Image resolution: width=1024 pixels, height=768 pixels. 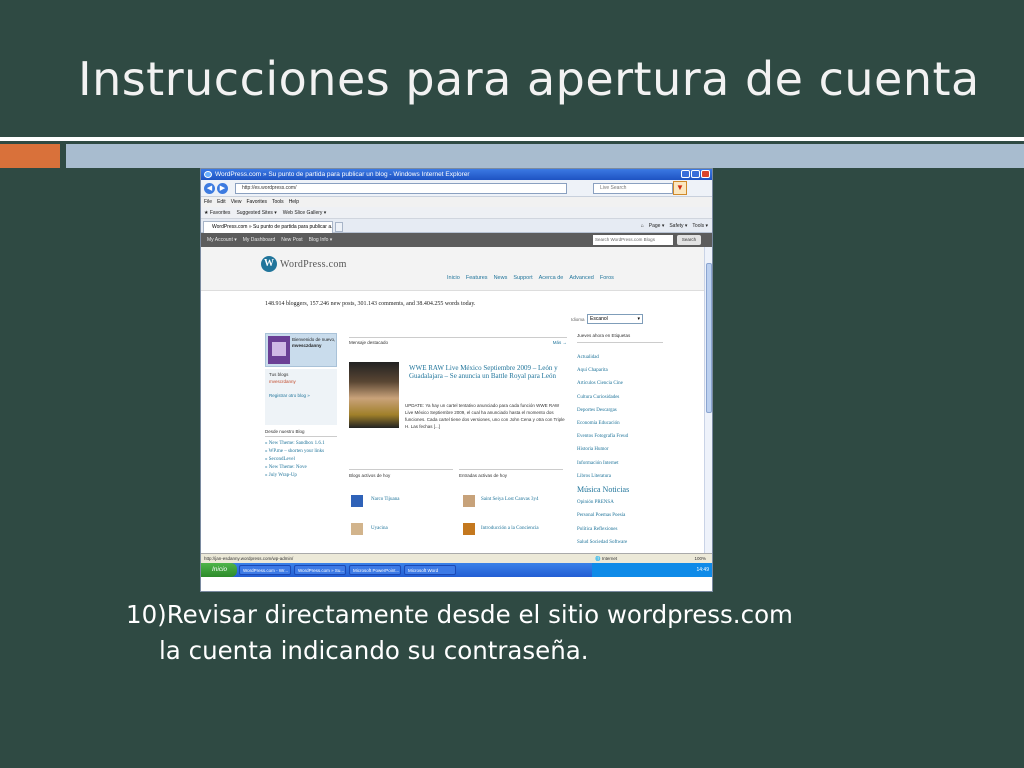 What do you see at coordinates (236, 202) in the screenshot?
I see `menu-view: View` at bounding box center [236, 202].